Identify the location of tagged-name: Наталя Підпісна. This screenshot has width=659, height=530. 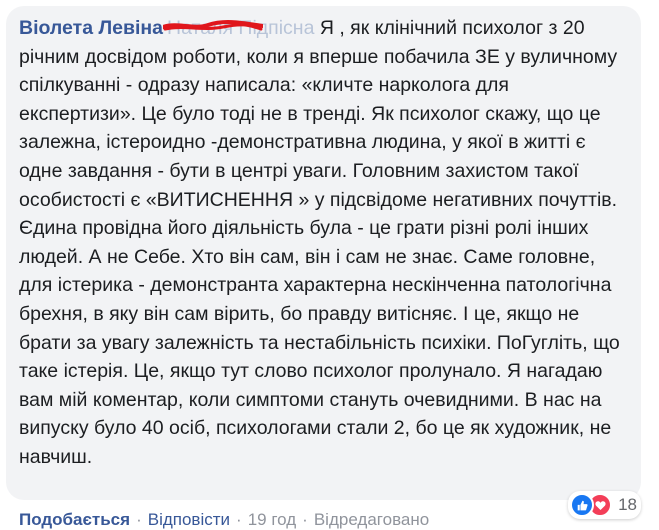
(240, 28).